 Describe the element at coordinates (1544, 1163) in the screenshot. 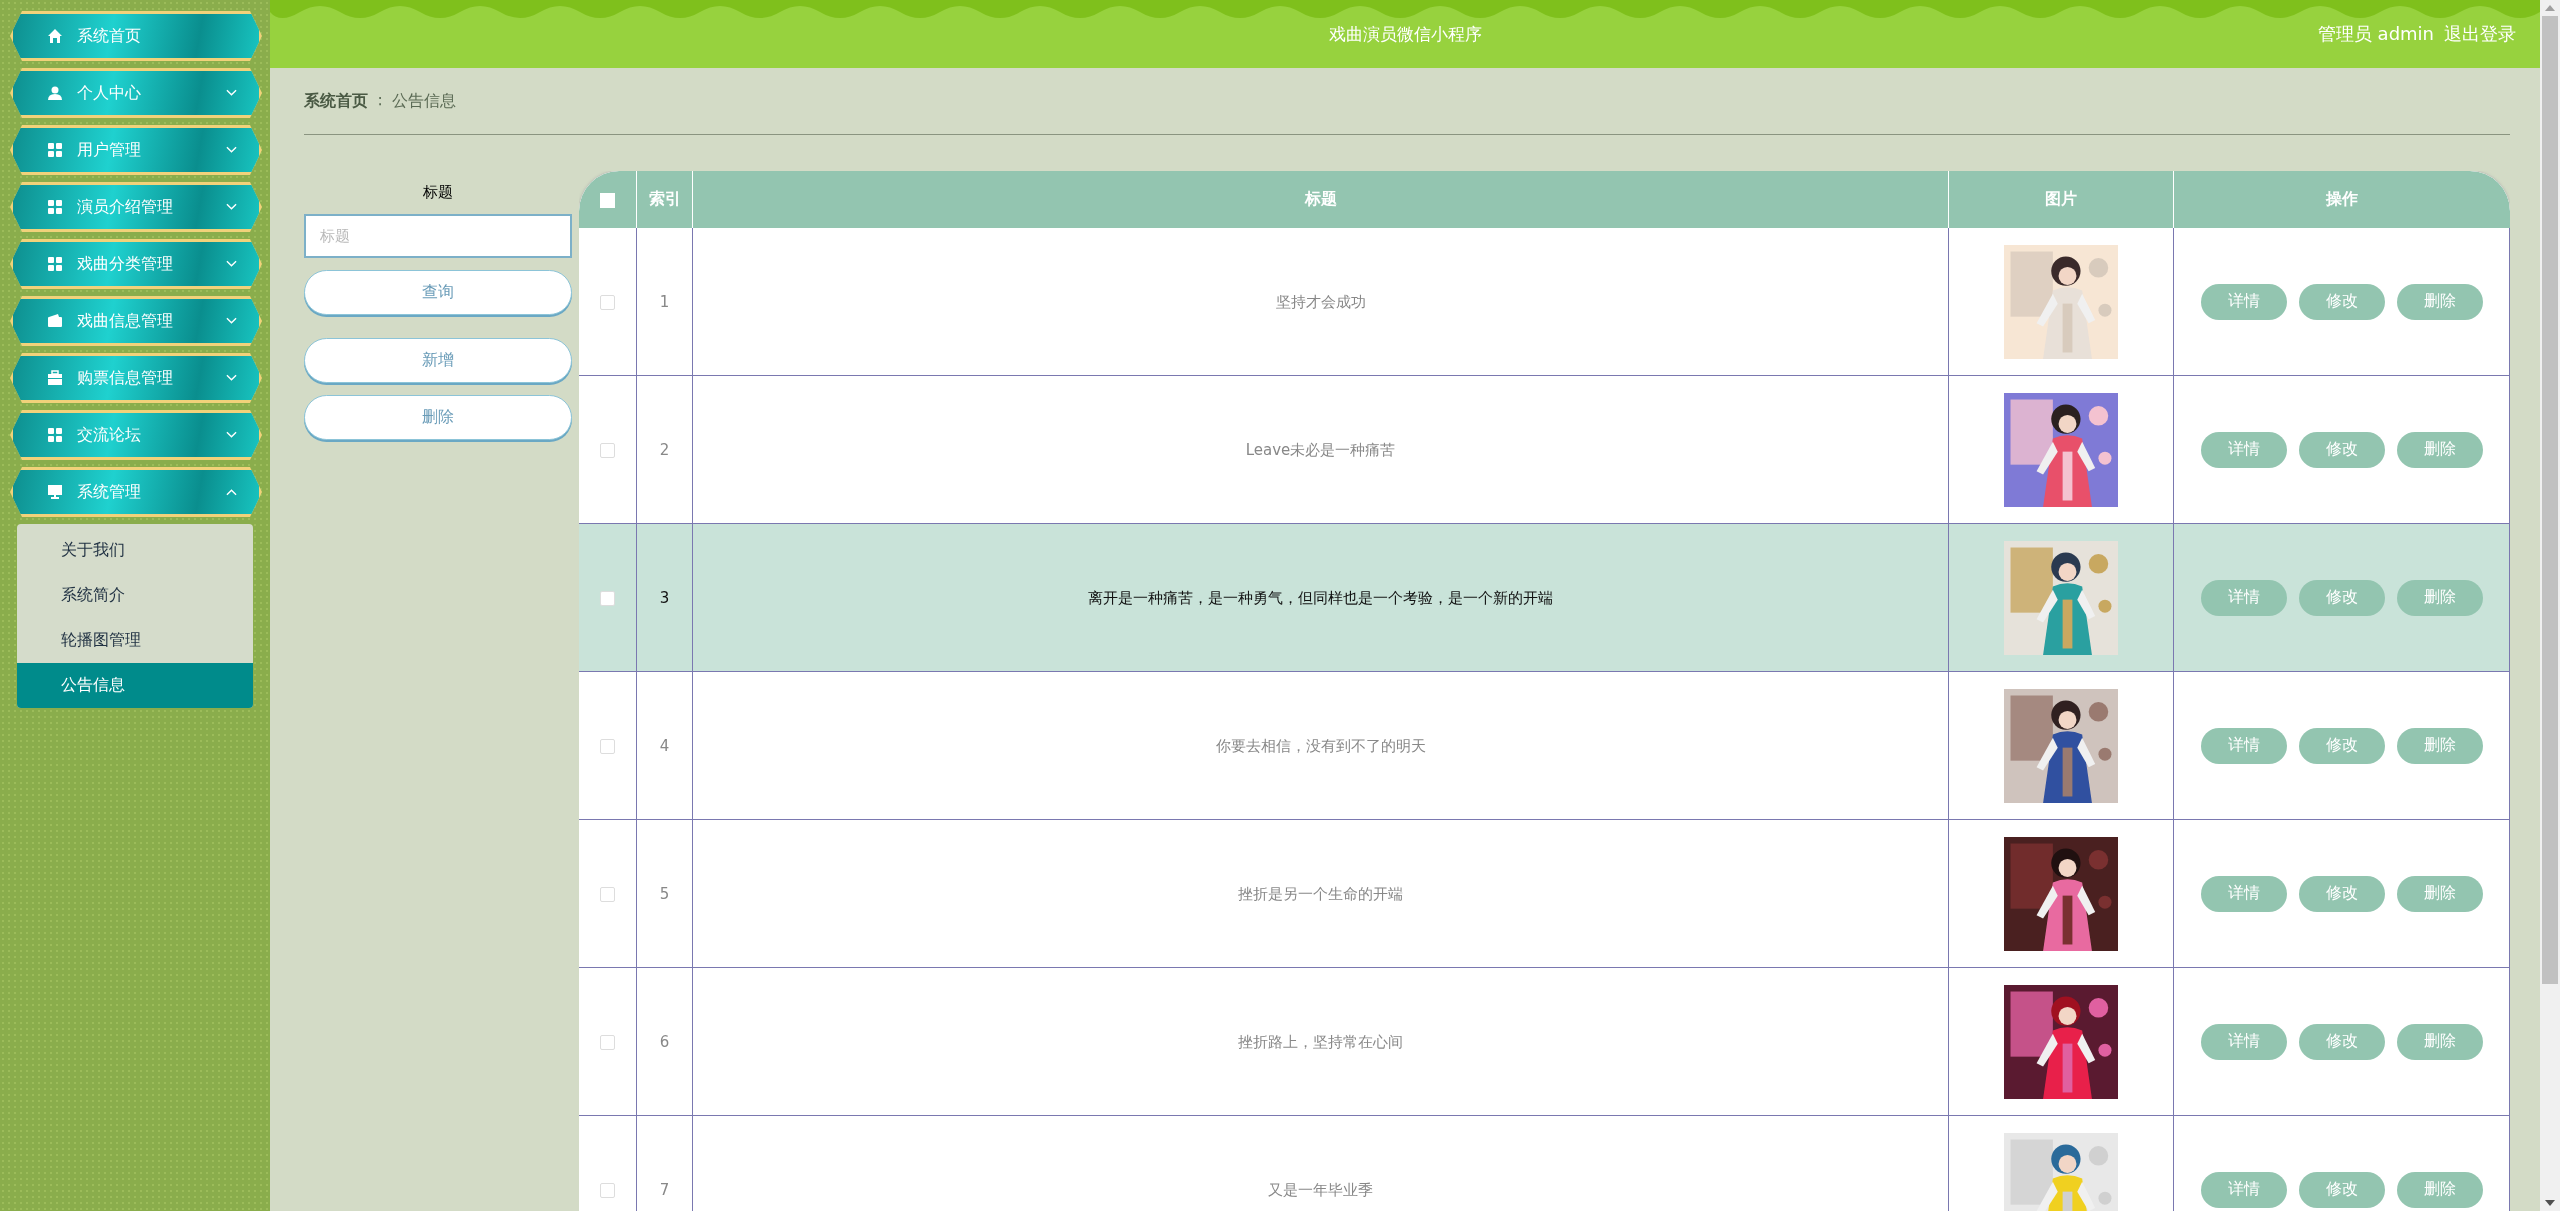

I see `table-row: 7 又是一年毕业季 详情 修改 删除` at that location.